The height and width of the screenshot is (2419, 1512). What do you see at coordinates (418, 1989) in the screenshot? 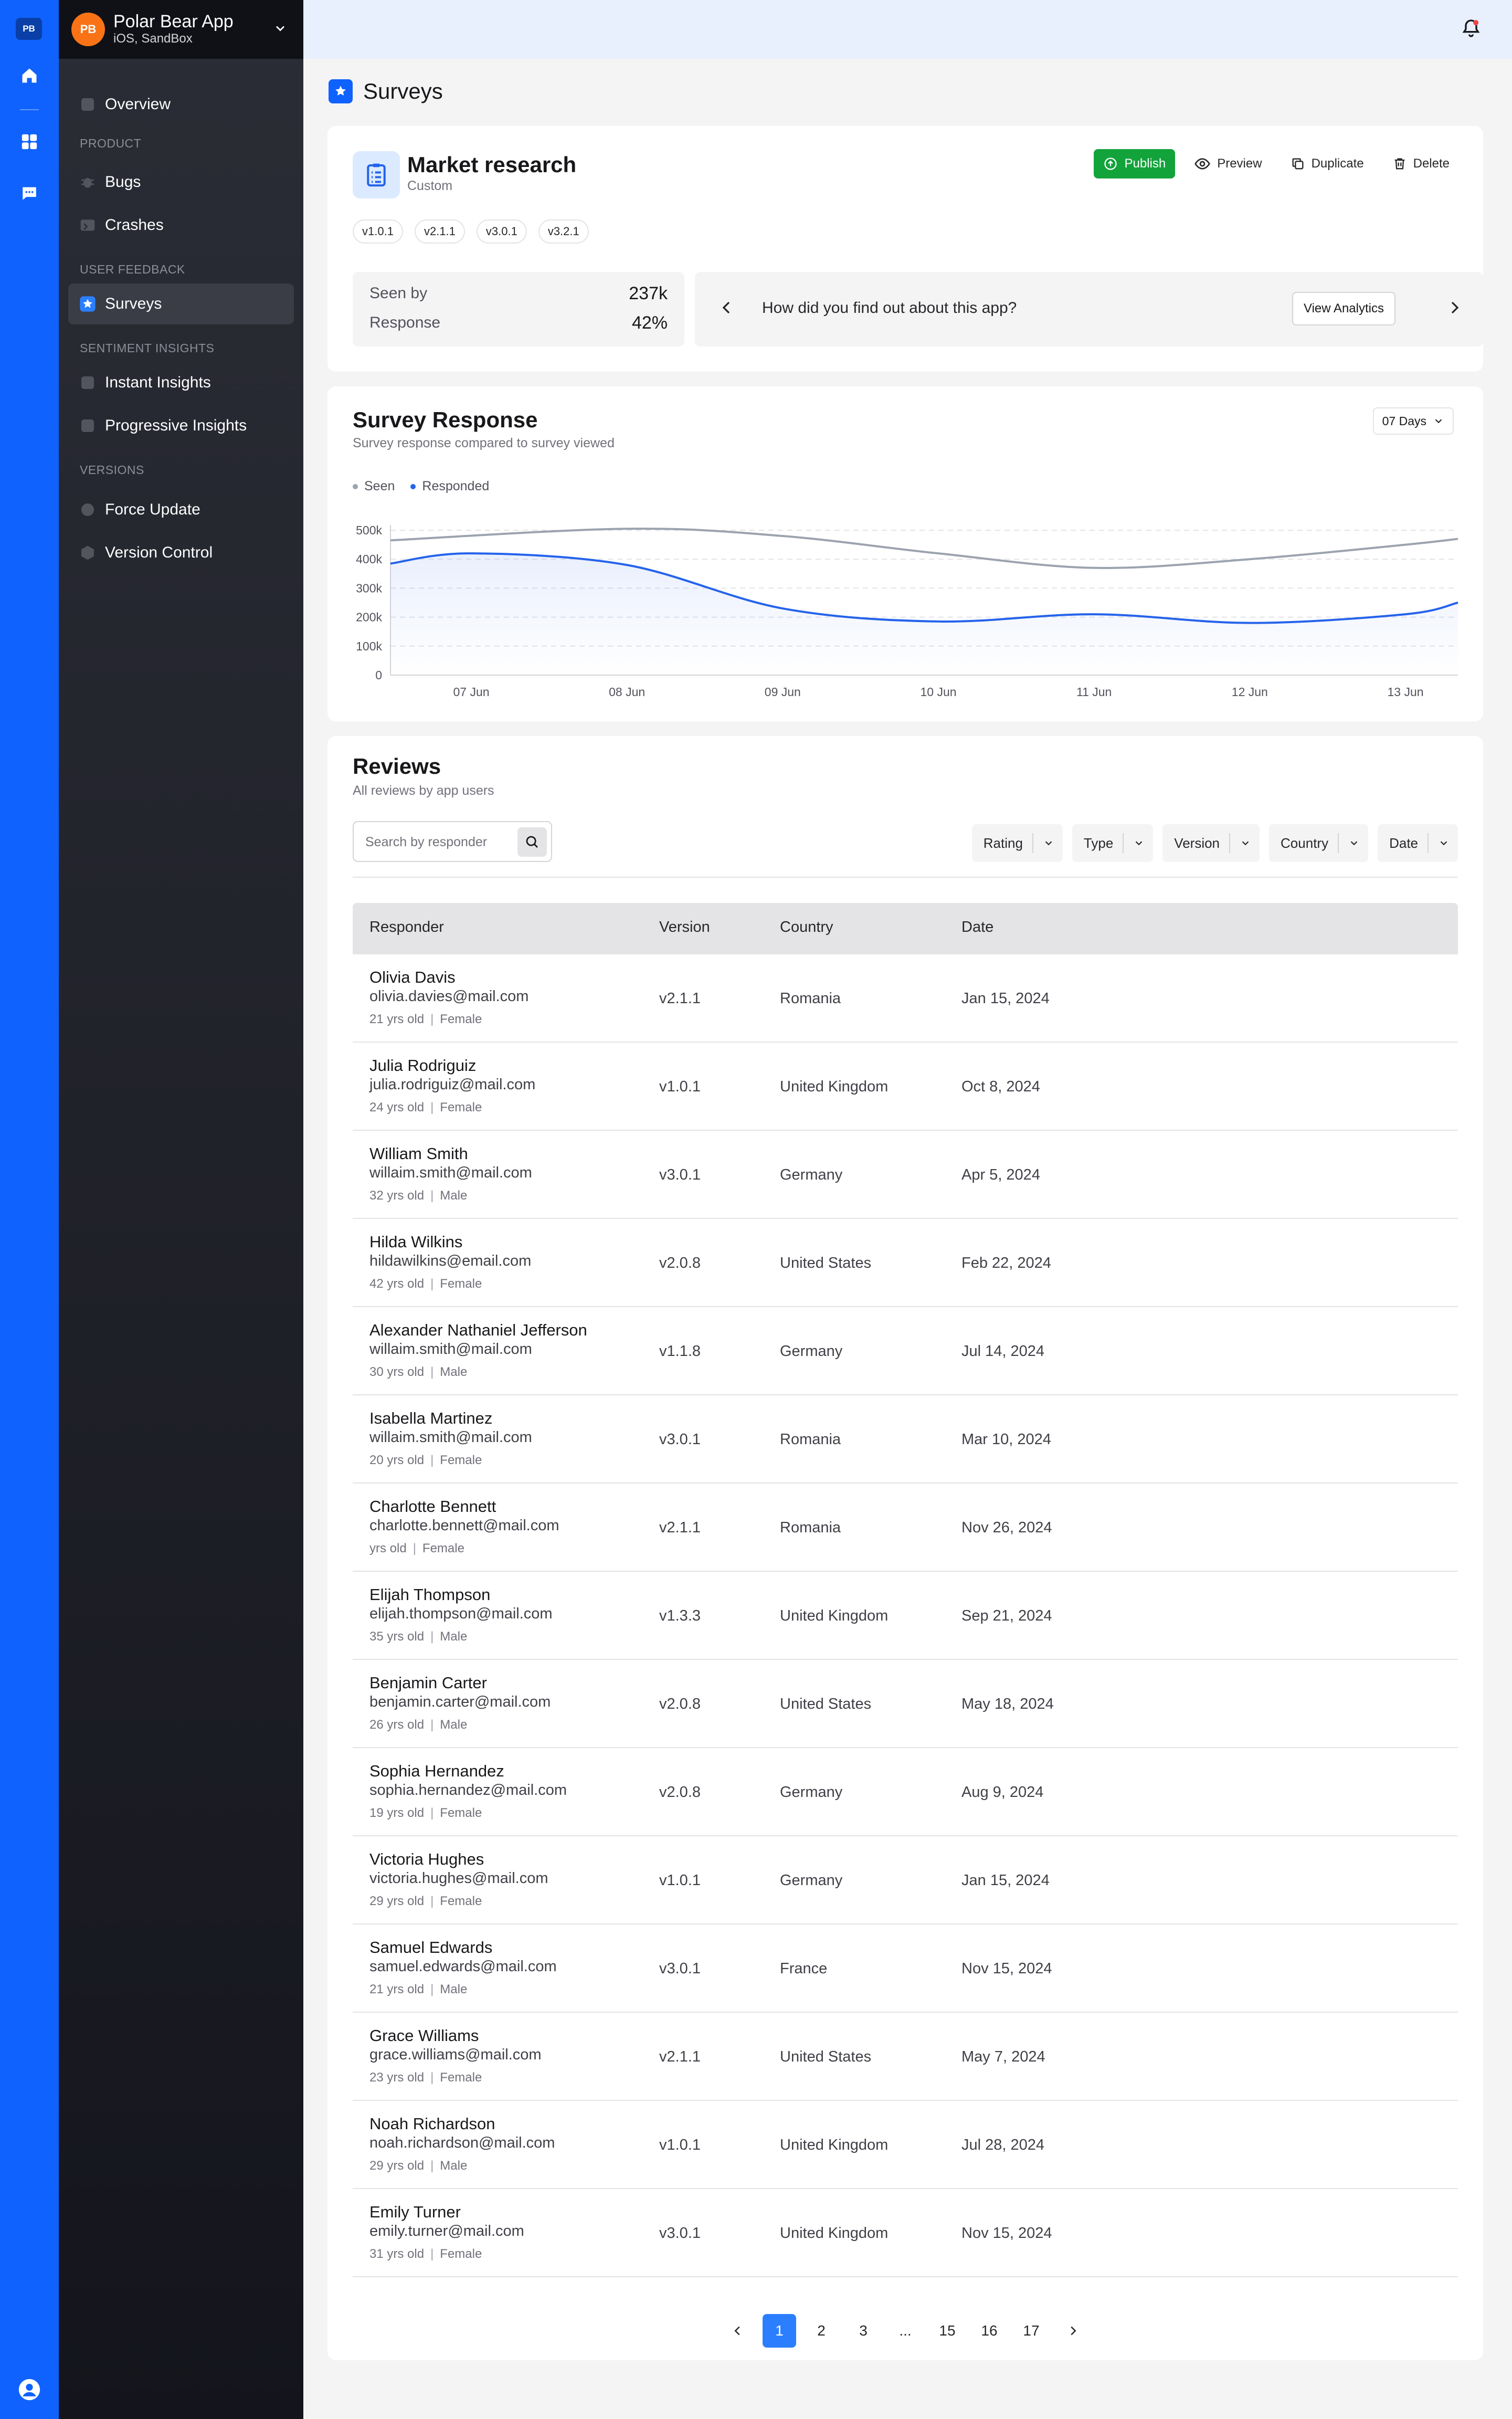
I see `responder-meta: 21 yrs old | Male` at bounding box center [418, 1989].